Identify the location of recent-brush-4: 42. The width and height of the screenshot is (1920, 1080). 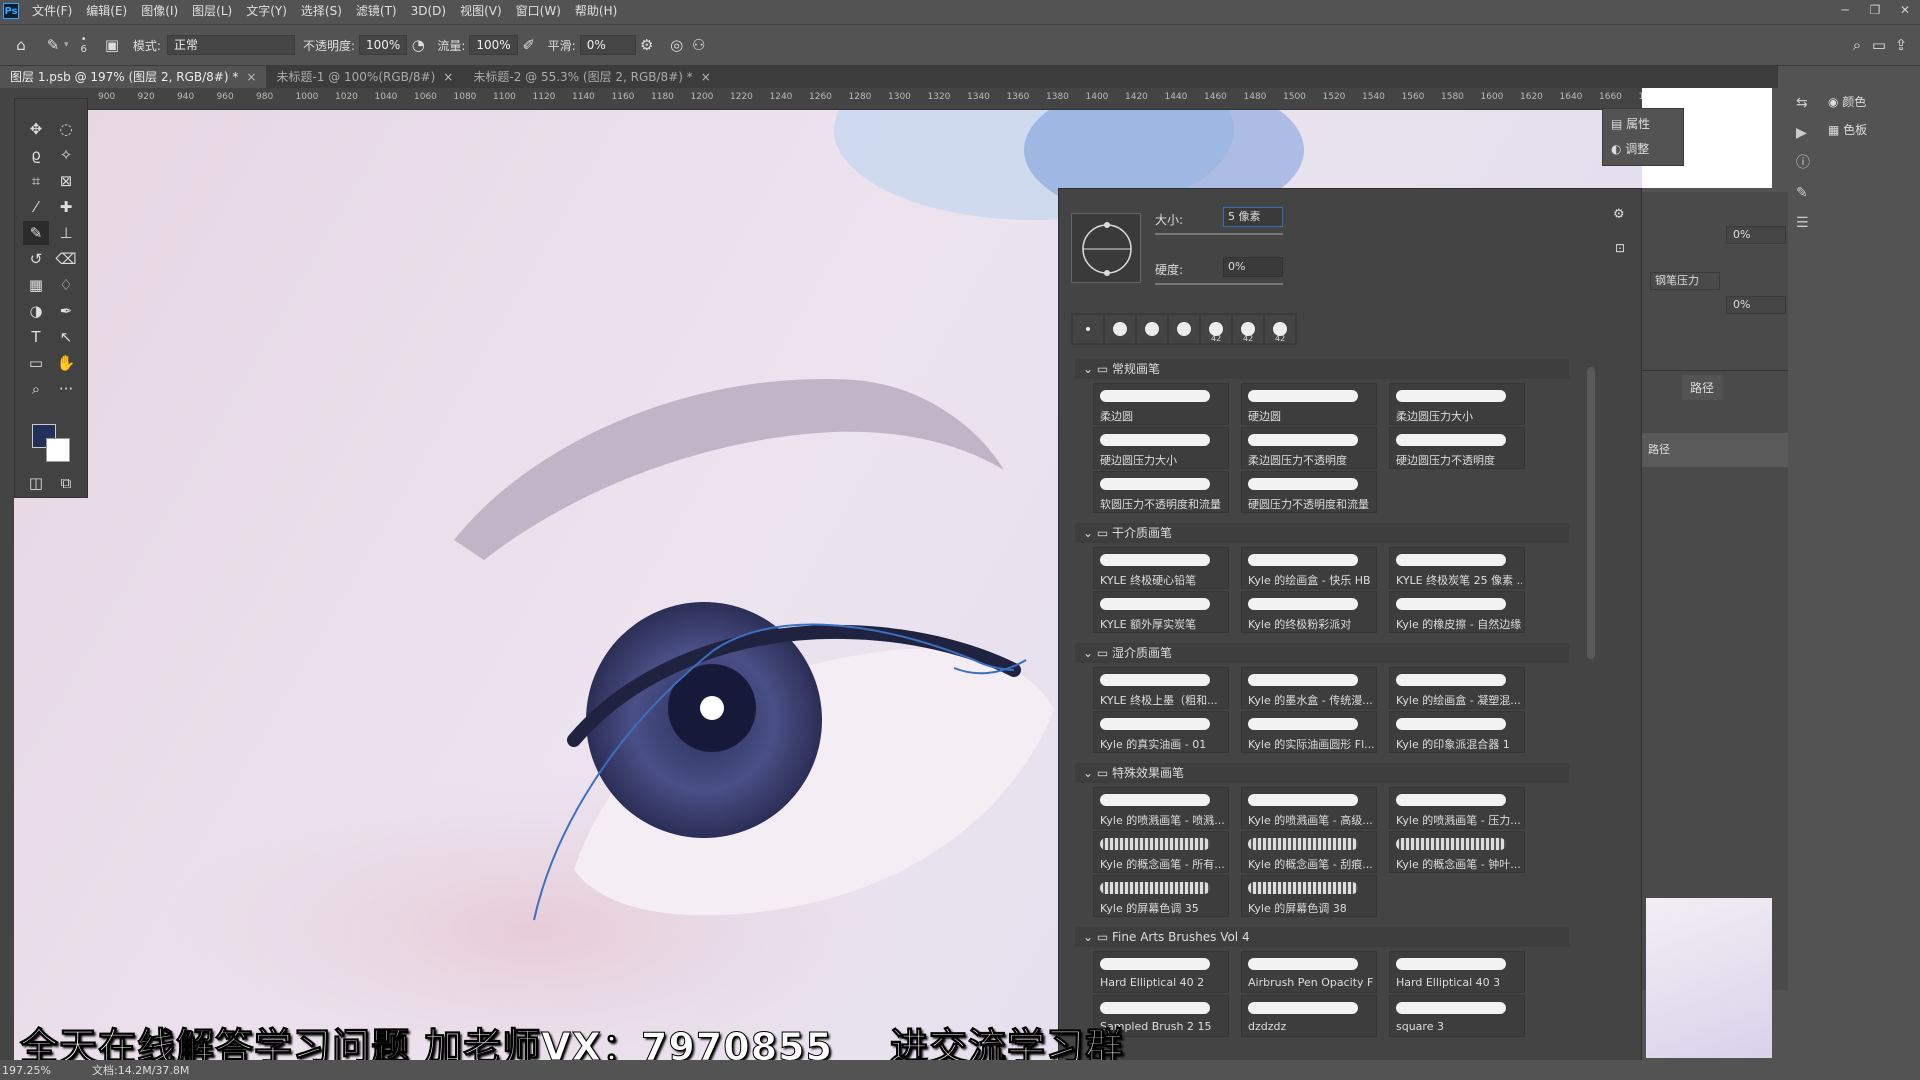
(1216, 329).